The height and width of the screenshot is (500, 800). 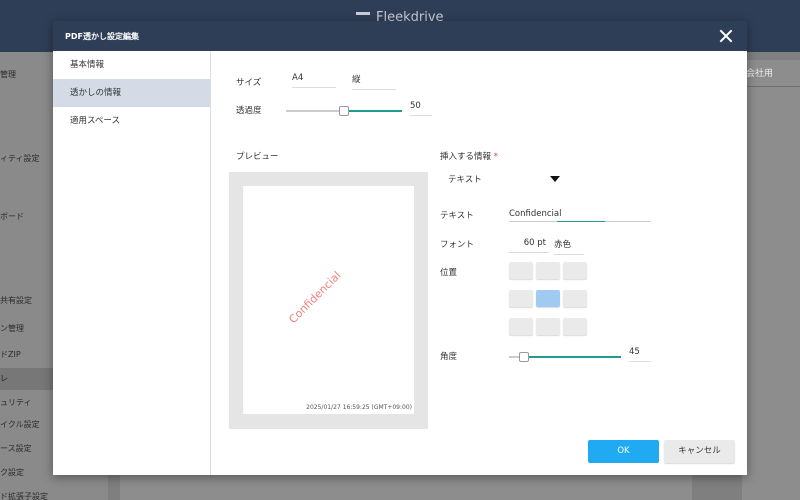 What do you see at coordinates (449, 273) in the screenshot?
I see `position-label: 位置` at bounding box center [449, 273].